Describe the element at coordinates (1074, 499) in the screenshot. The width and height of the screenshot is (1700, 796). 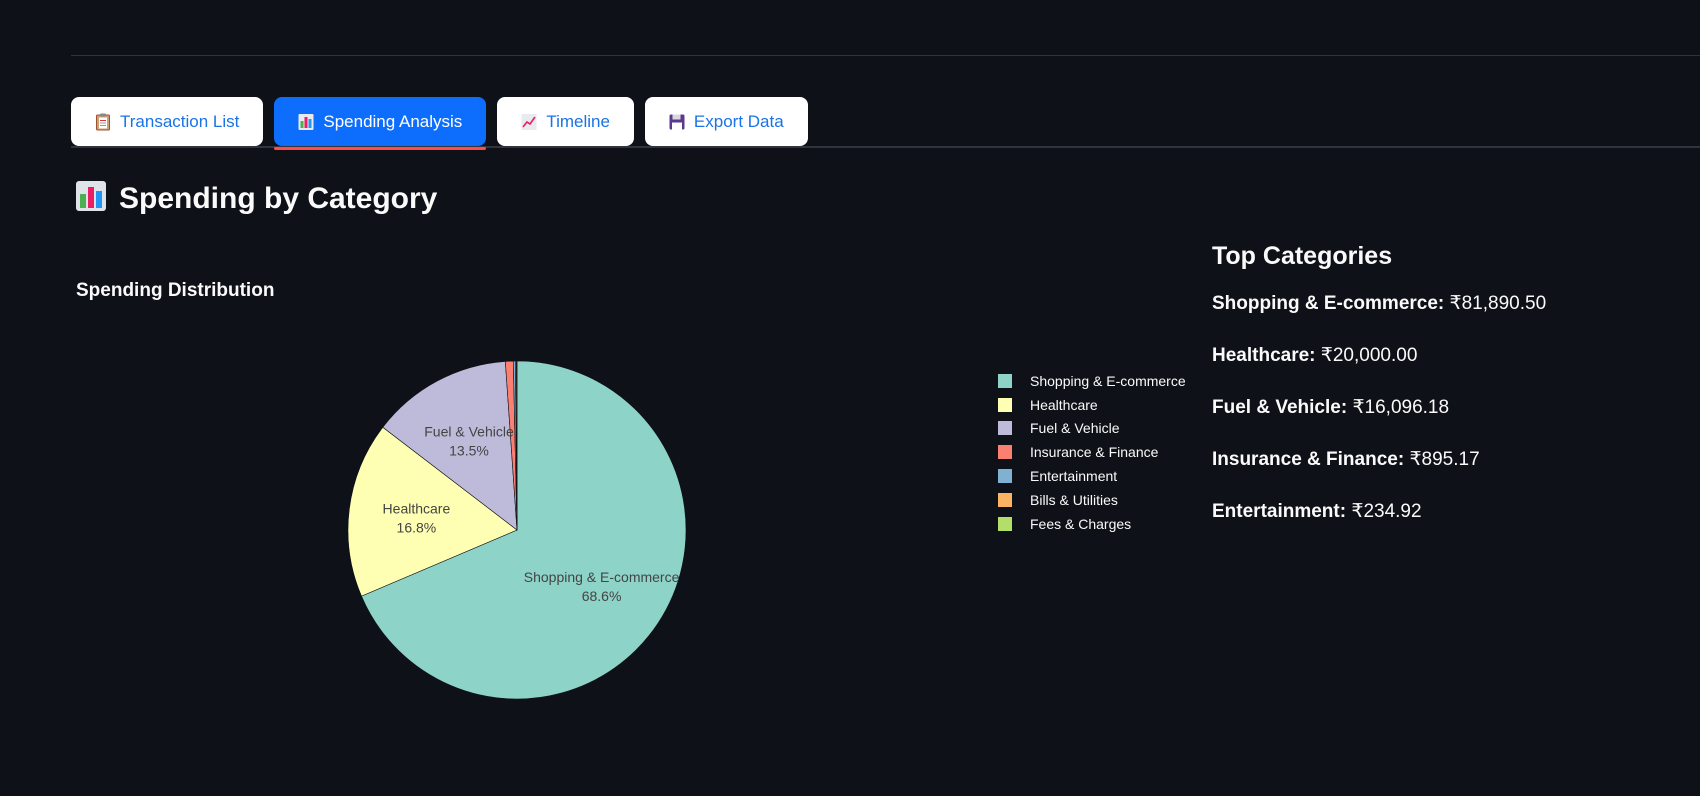
I see `legend-label: Bills & Utilities` at that location.